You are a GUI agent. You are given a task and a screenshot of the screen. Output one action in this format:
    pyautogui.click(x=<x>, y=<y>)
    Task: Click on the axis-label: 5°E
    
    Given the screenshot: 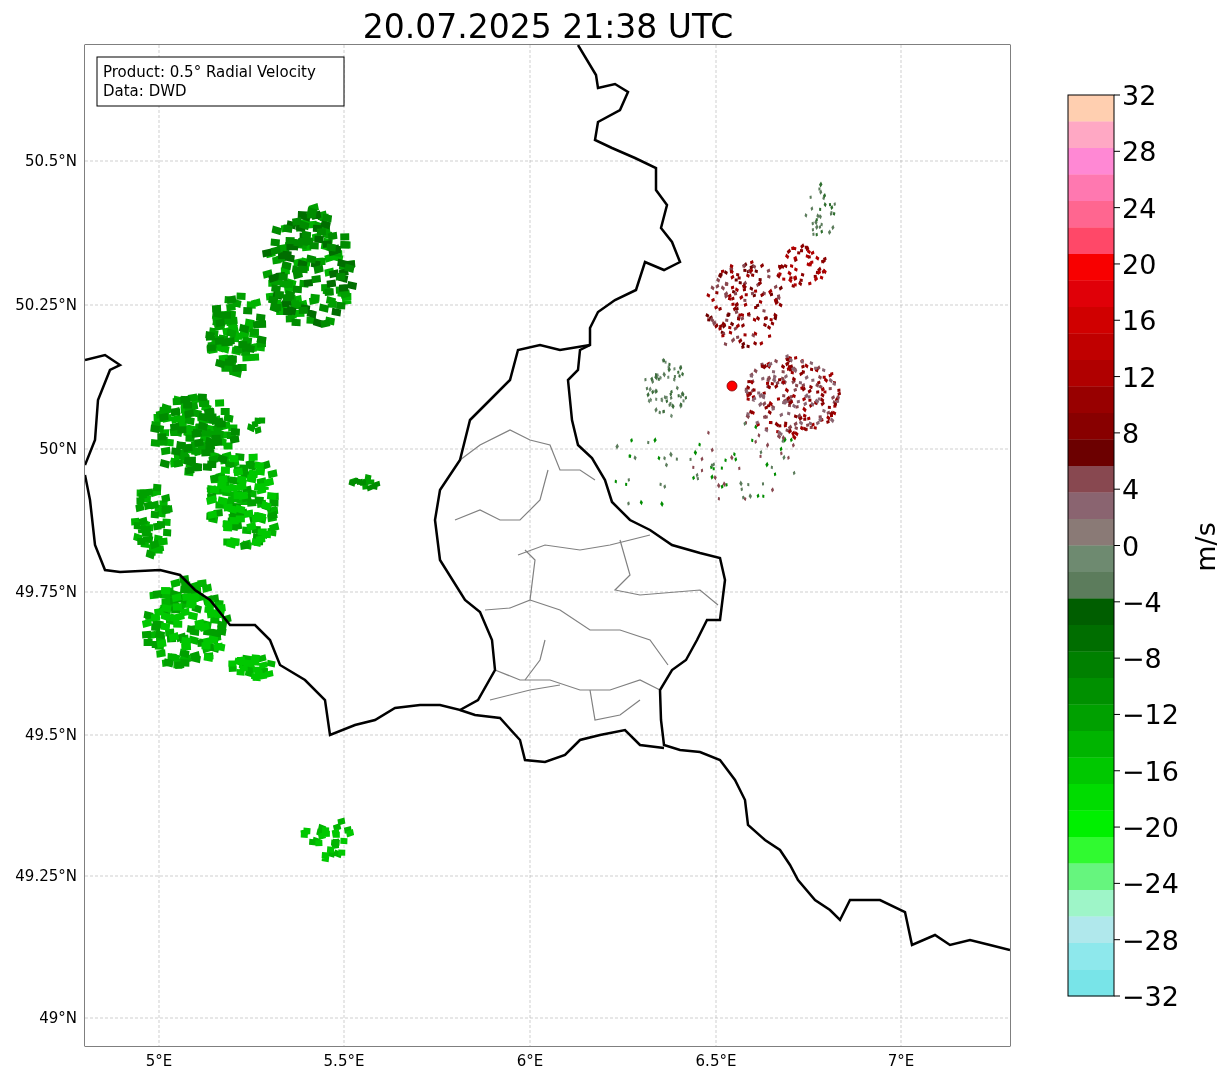 What is the action you would take?
    pyautogui.click(x=159, y=1061)
    